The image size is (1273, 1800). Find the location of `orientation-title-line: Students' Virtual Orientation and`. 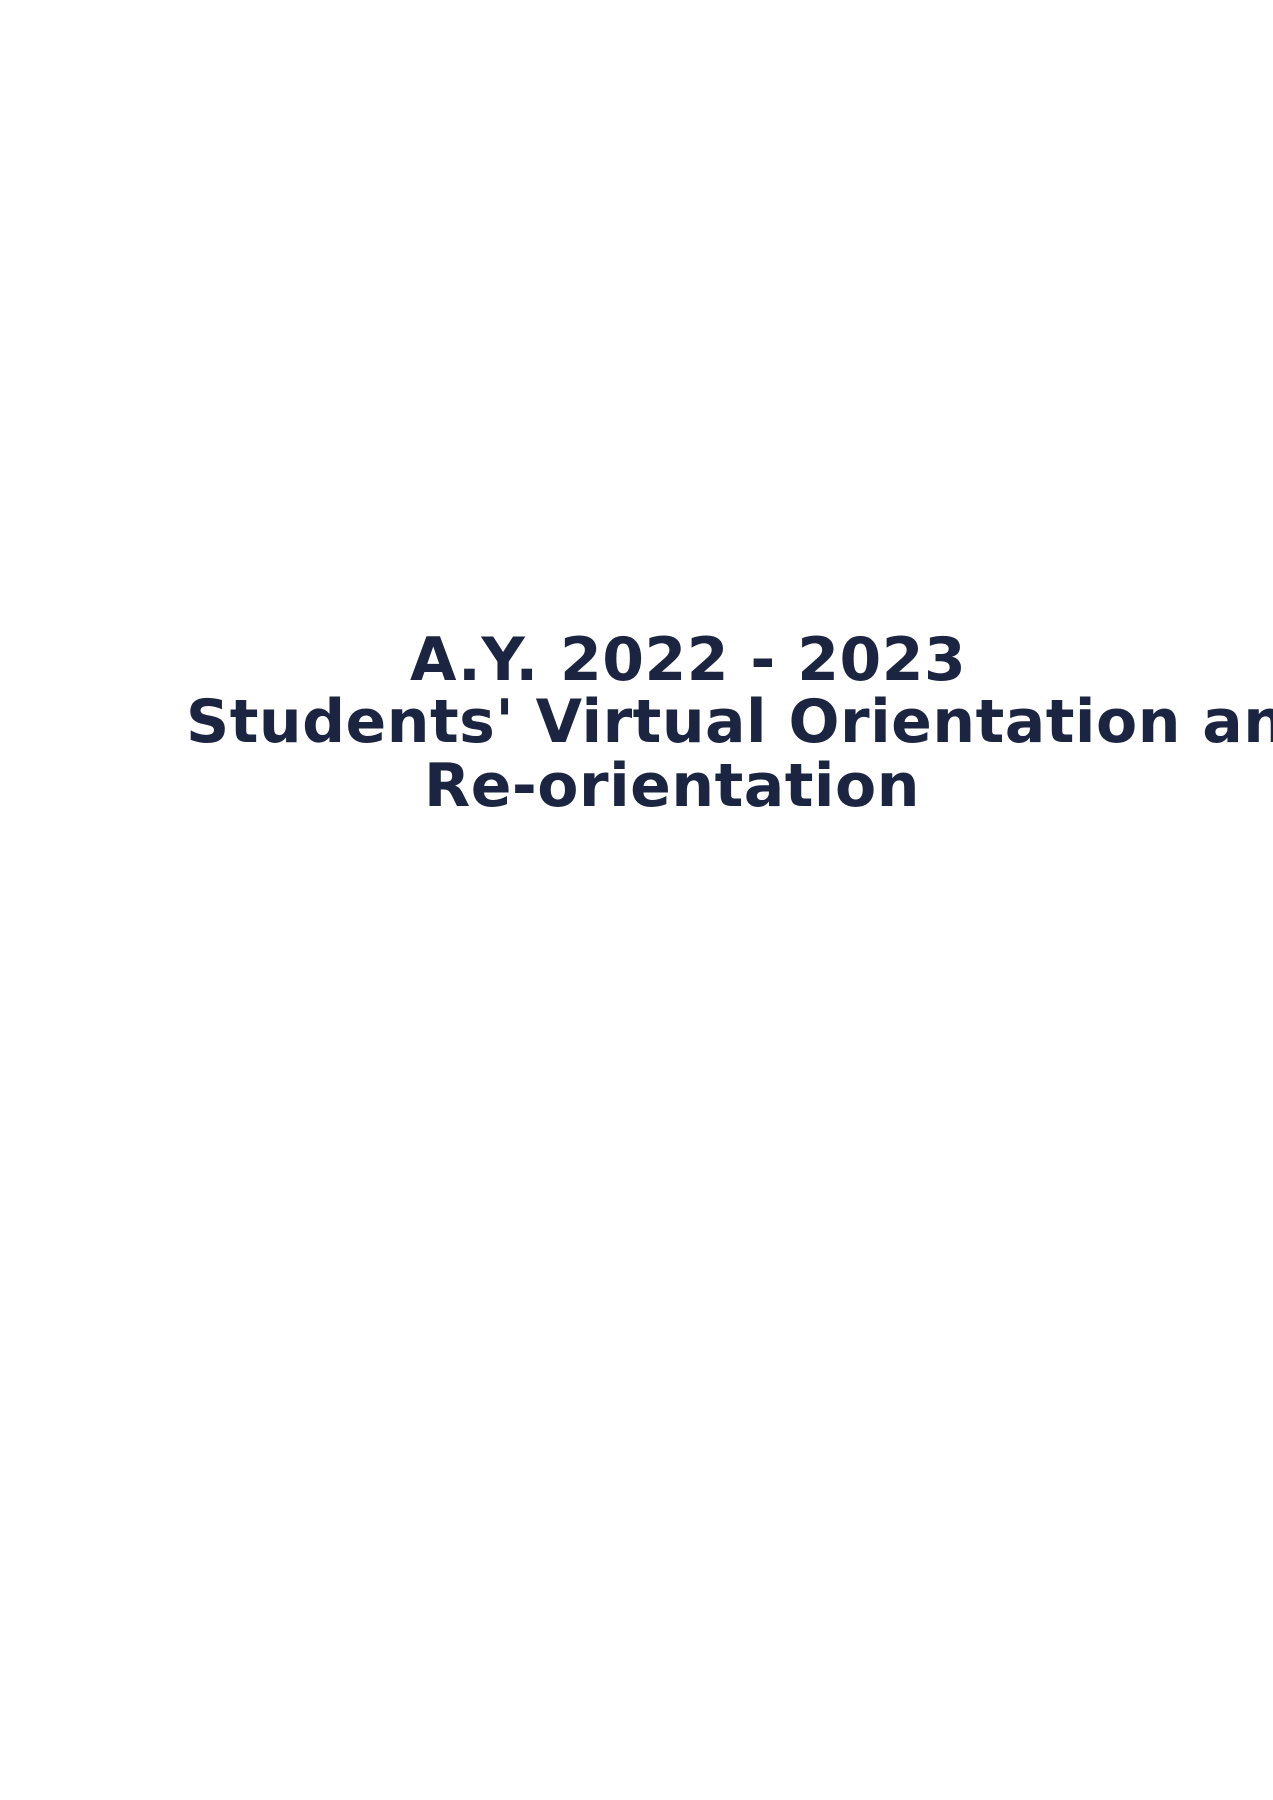

orientation-title-line: Students' Virtual Orientation and is located at coordinates (729, 722).